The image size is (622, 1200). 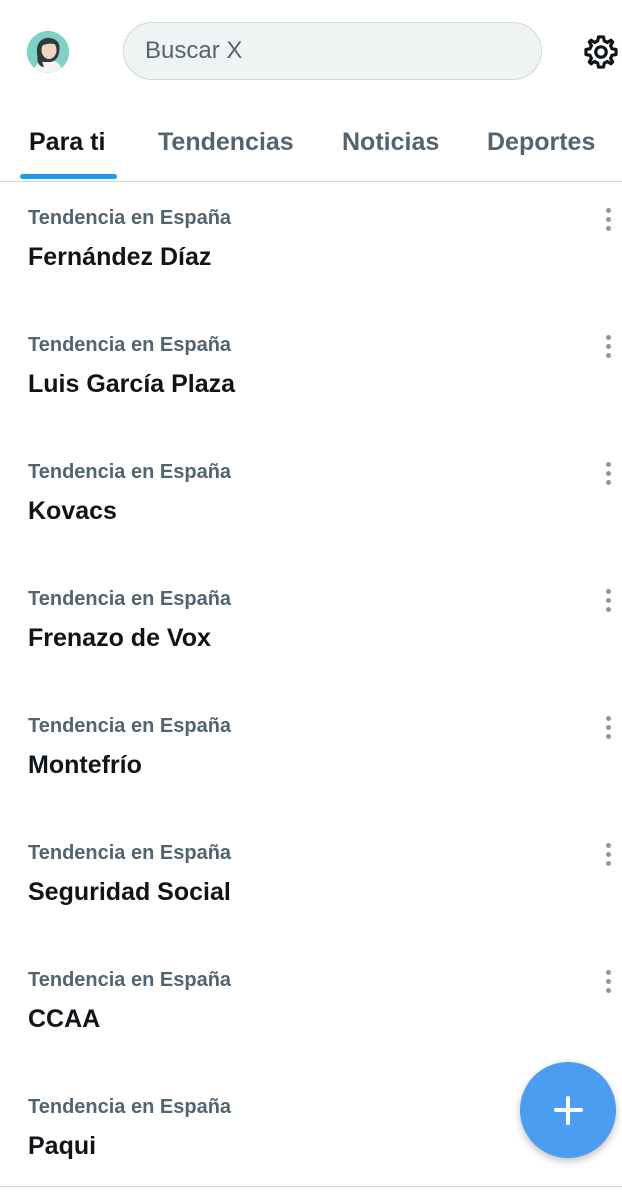 I want to click on avatar, so click(x=48, y=52).